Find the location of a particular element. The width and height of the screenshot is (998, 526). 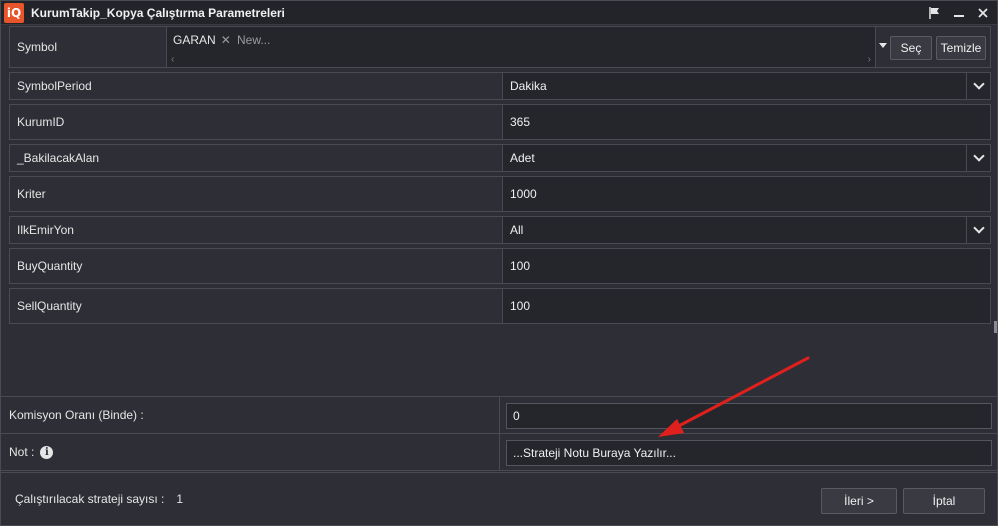

minimize-icon is located at coordinates (959, 13).